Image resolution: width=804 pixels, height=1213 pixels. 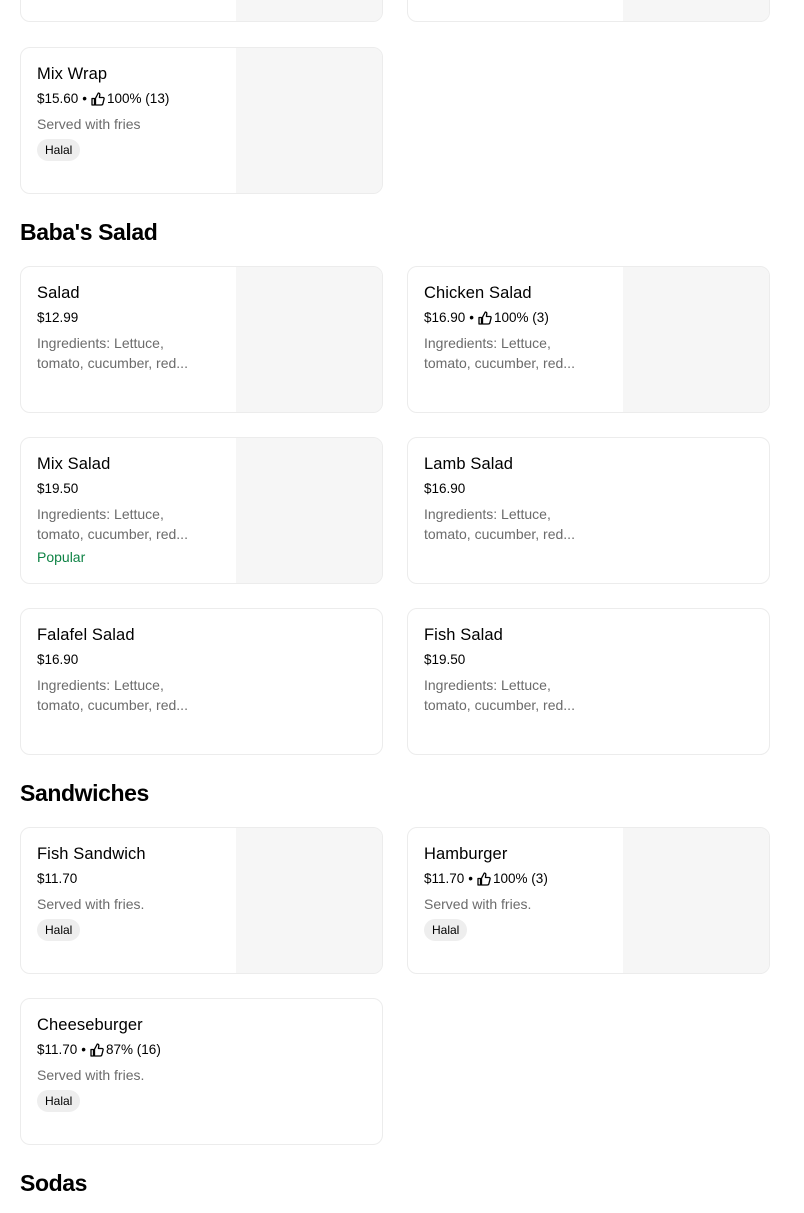 I want to click on item-price: $15.60, so click(x=58, y=98).